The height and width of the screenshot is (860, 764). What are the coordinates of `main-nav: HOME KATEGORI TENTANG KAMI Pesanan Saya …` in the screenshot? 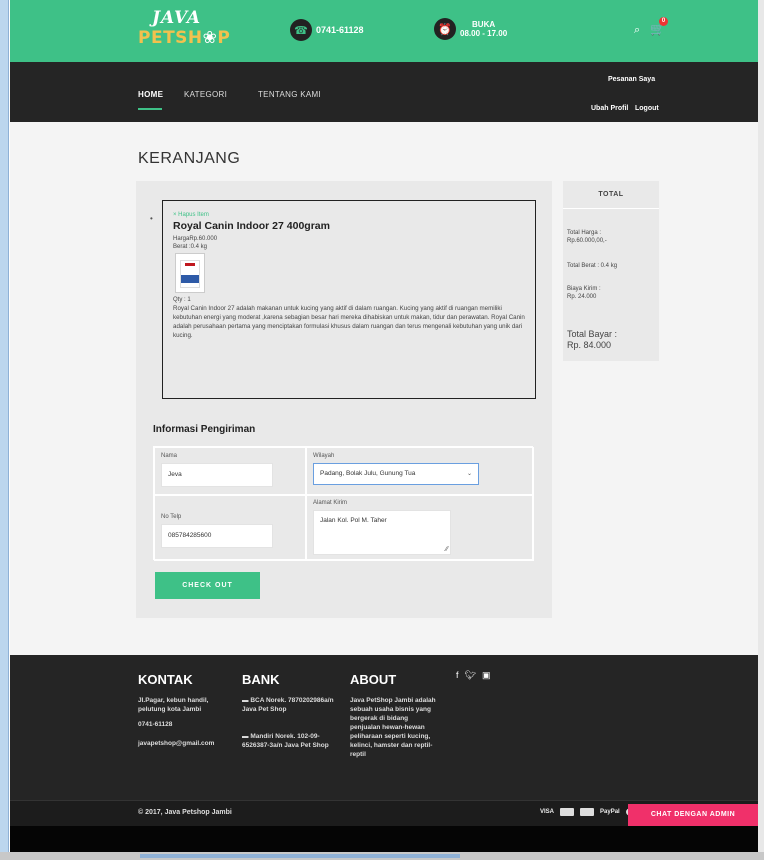 It's located at (384, 92).